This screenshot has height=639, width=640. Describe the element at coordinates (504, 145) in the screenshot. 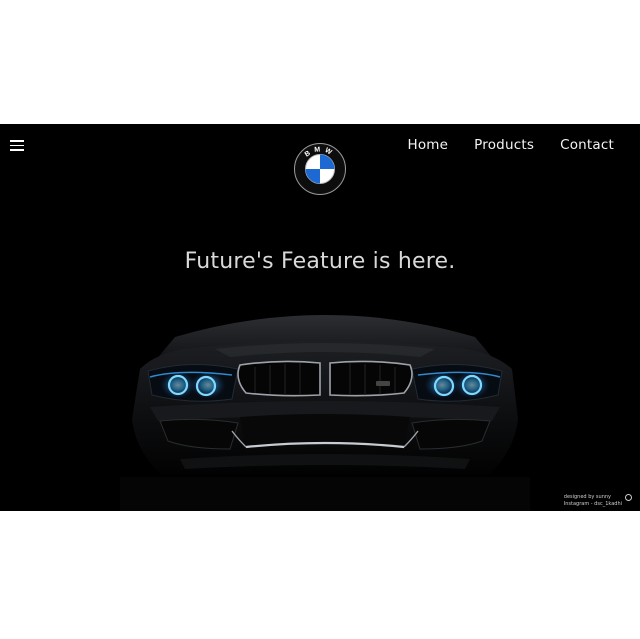

I see `nav-products-link: Products` at that location.